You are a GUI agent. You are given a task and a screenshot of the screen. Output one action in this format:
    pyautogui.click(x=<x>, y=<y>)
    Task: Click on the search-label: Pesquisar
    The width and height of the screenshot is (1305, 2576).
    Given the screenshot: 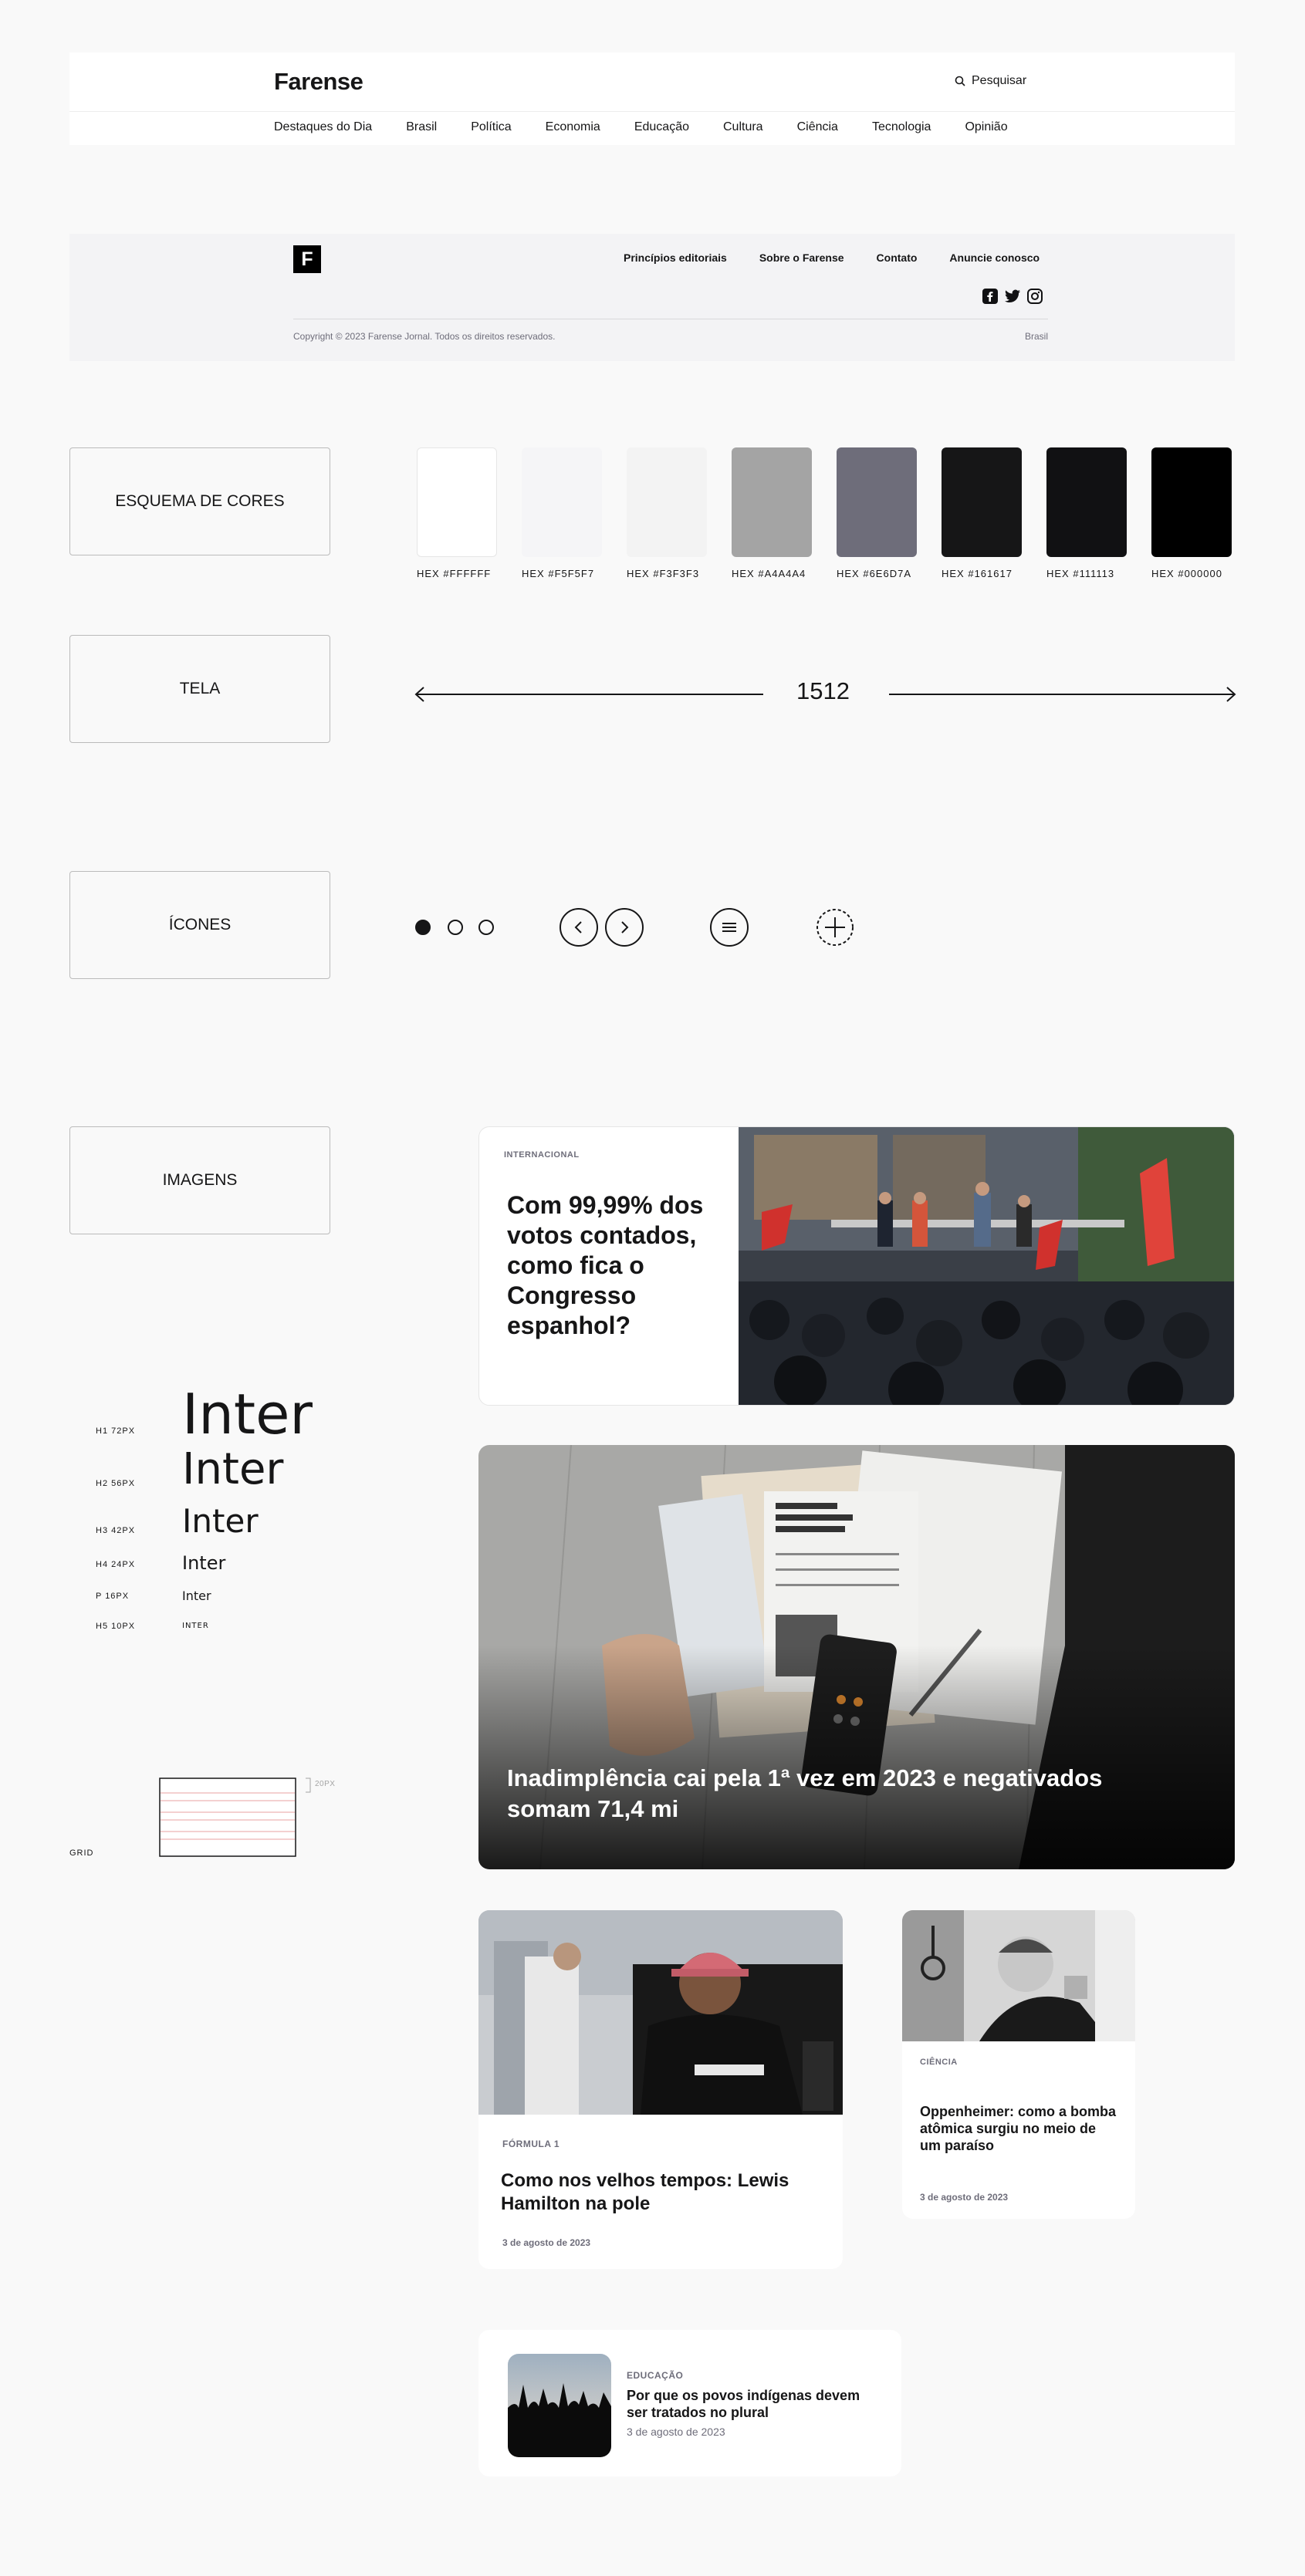 What is the action you would take?
    pyautogui.click(x=1000, y=80)
    